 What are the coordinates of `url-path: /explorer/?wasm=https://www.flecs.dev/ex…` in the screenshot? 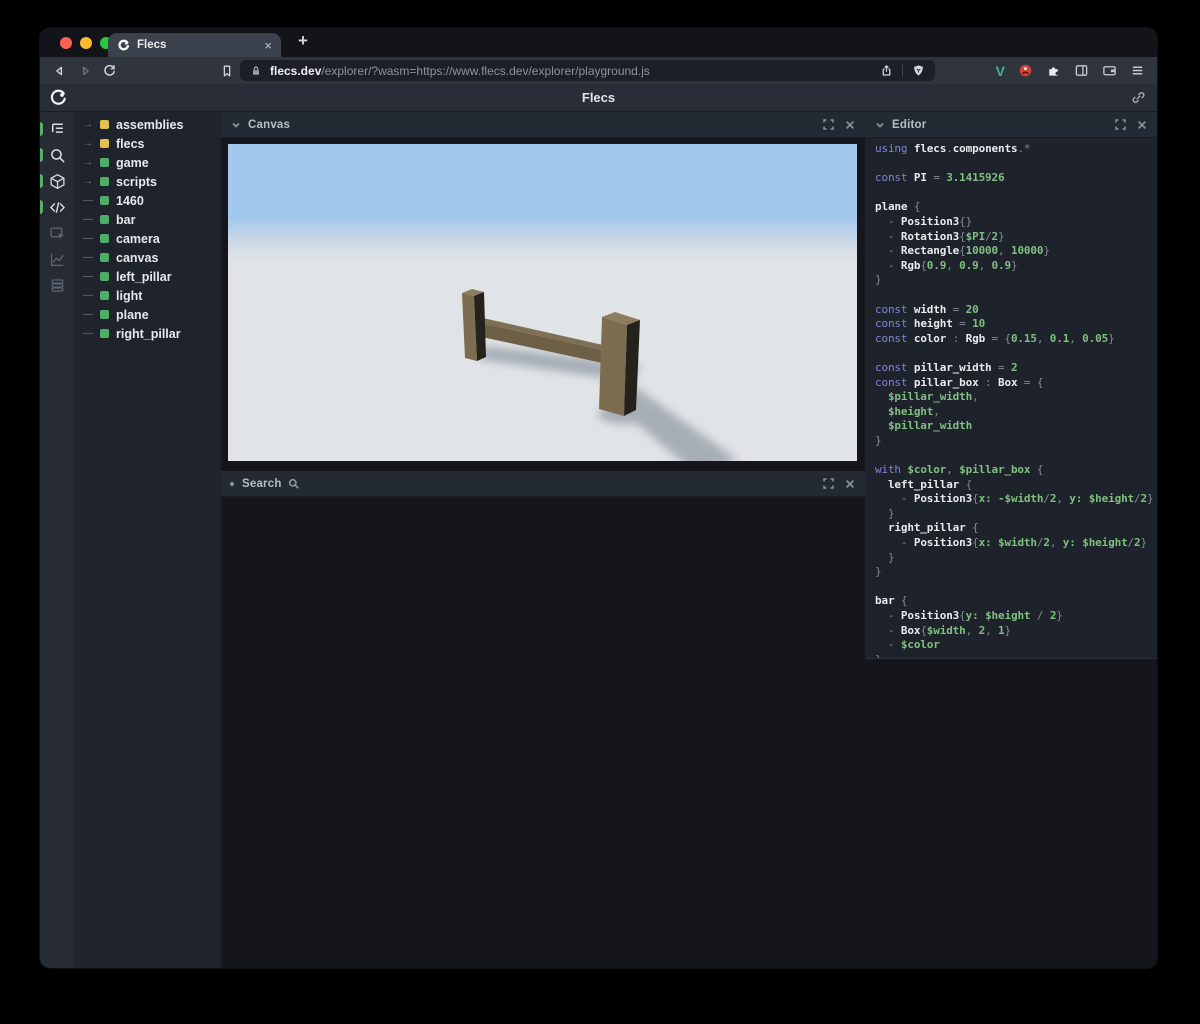 It's located at (485, 70).